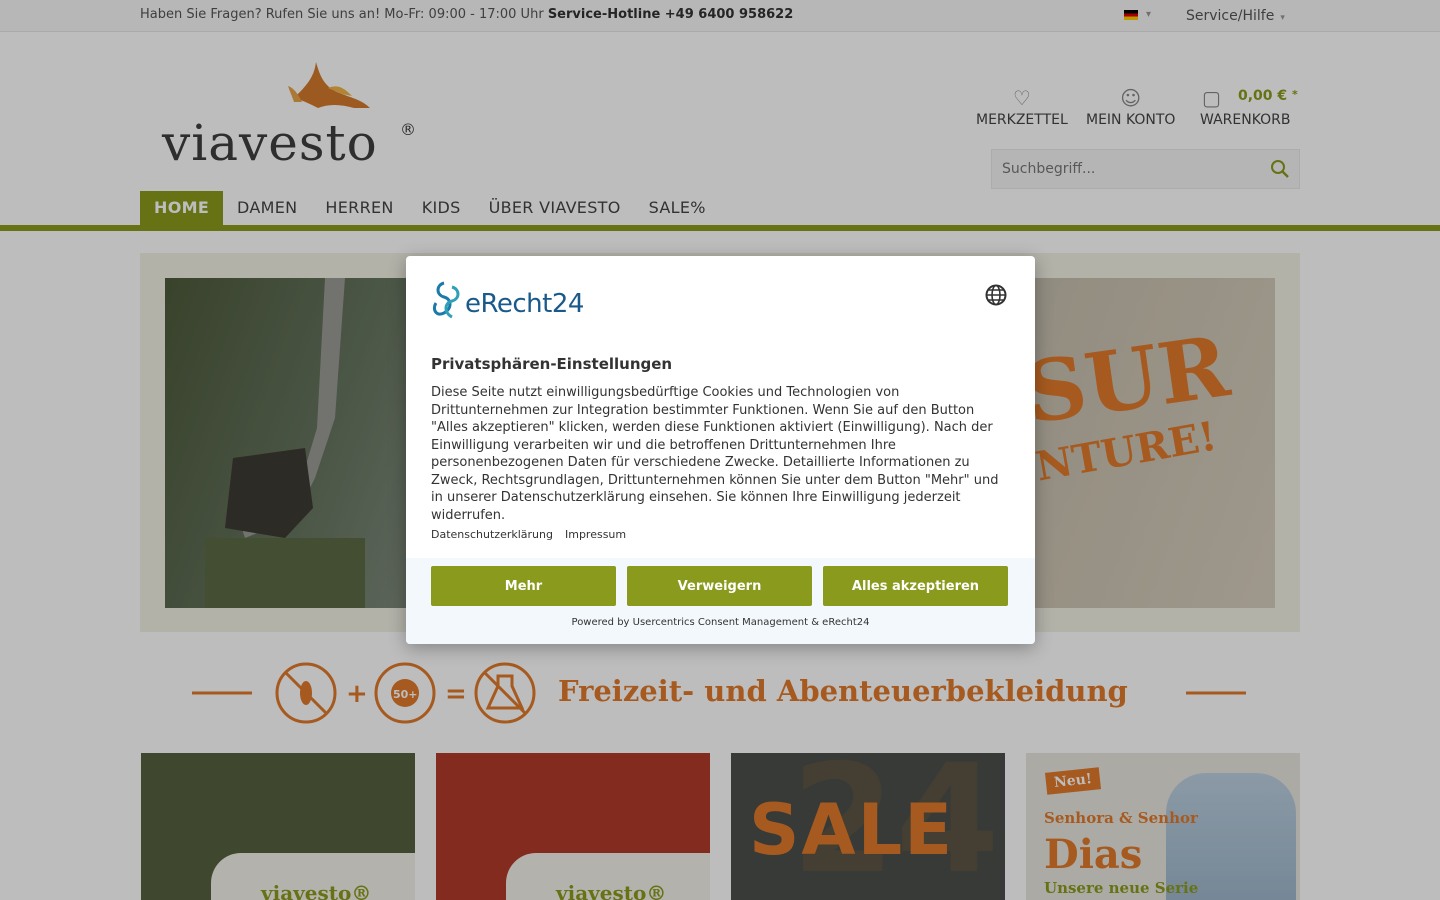 This screenshot has height=900, width=1440. I want to click on privacy-policy-link: Datenschutzerklärung, so click(492, 534).